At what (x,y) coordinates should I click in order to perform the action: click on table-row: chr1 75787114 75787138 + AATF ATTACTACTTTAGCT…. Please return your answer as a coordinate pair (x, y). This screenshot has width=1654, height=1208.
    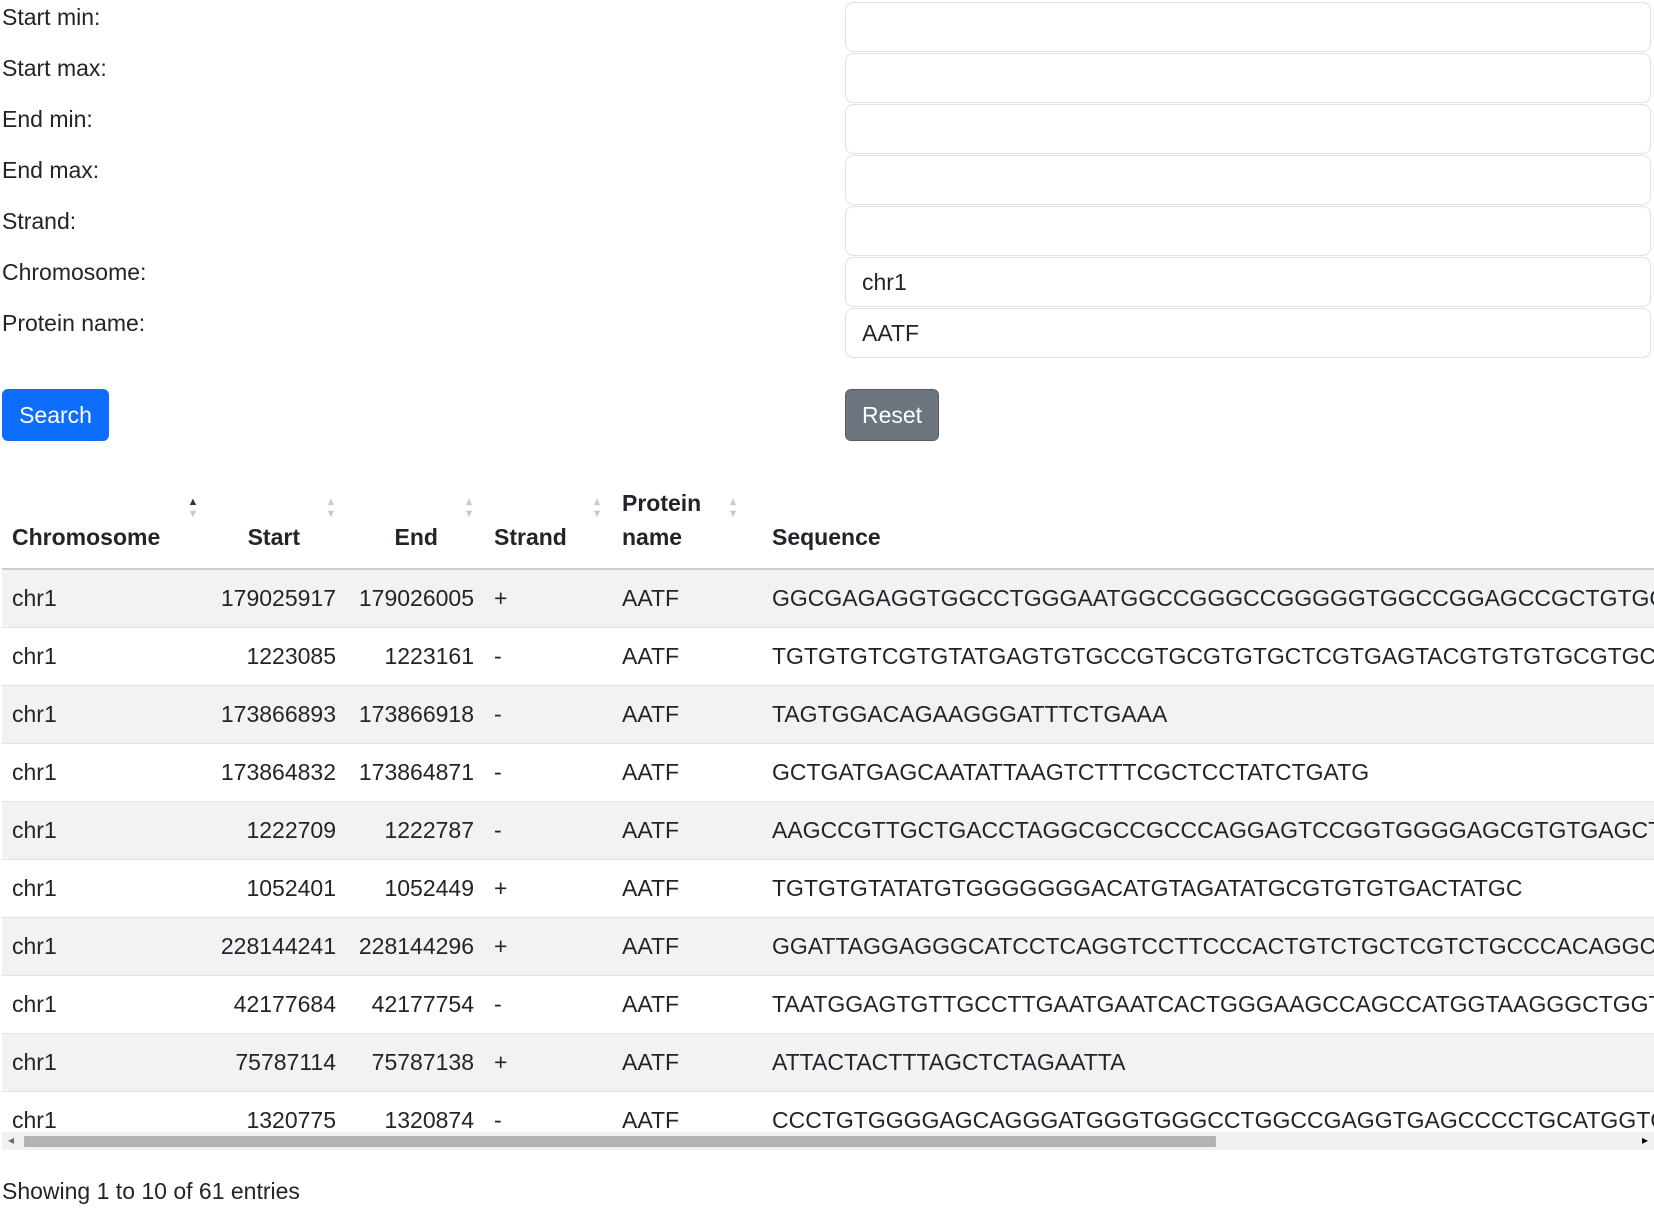
    Looking at the image, I should click on (828, 1062).